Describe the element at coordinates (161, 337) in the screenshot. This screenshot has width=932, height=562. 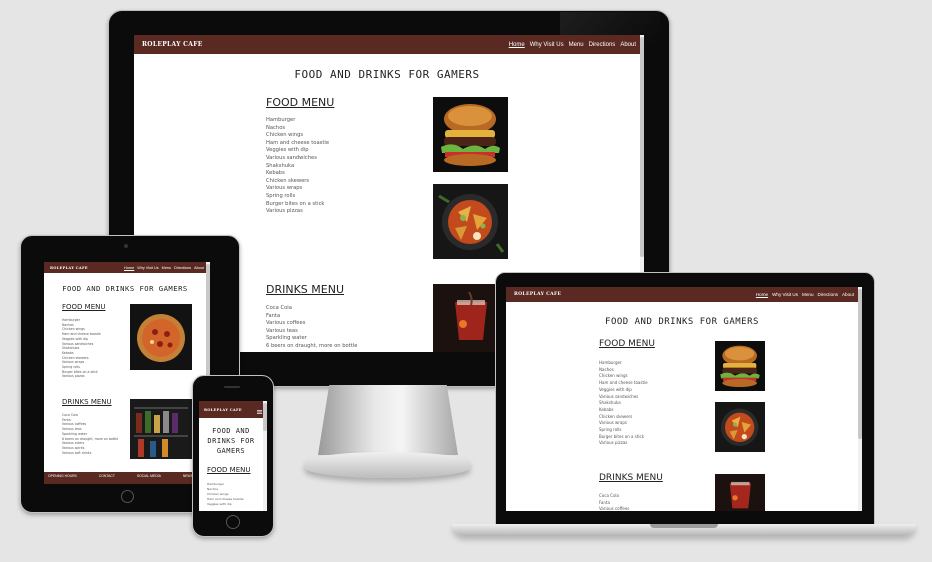
I see `pizza-photo` at that location.